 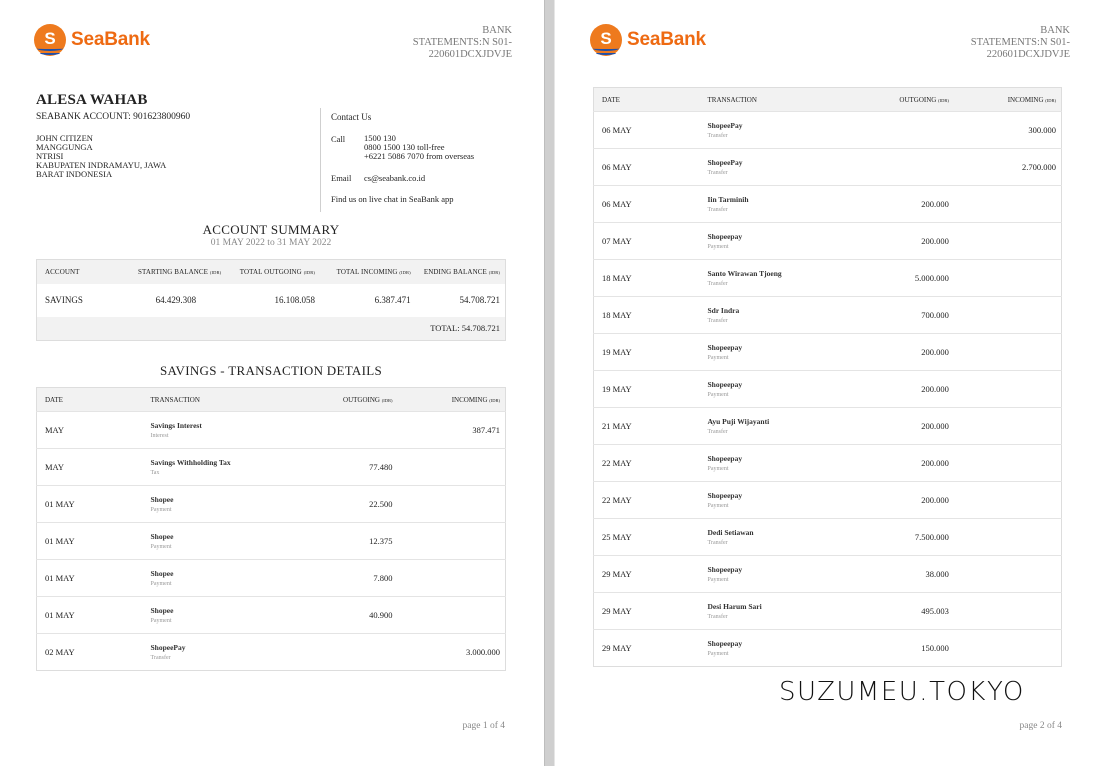 I want to click on customer-name: ALESA WAHAB, so click(x=92, y=100).